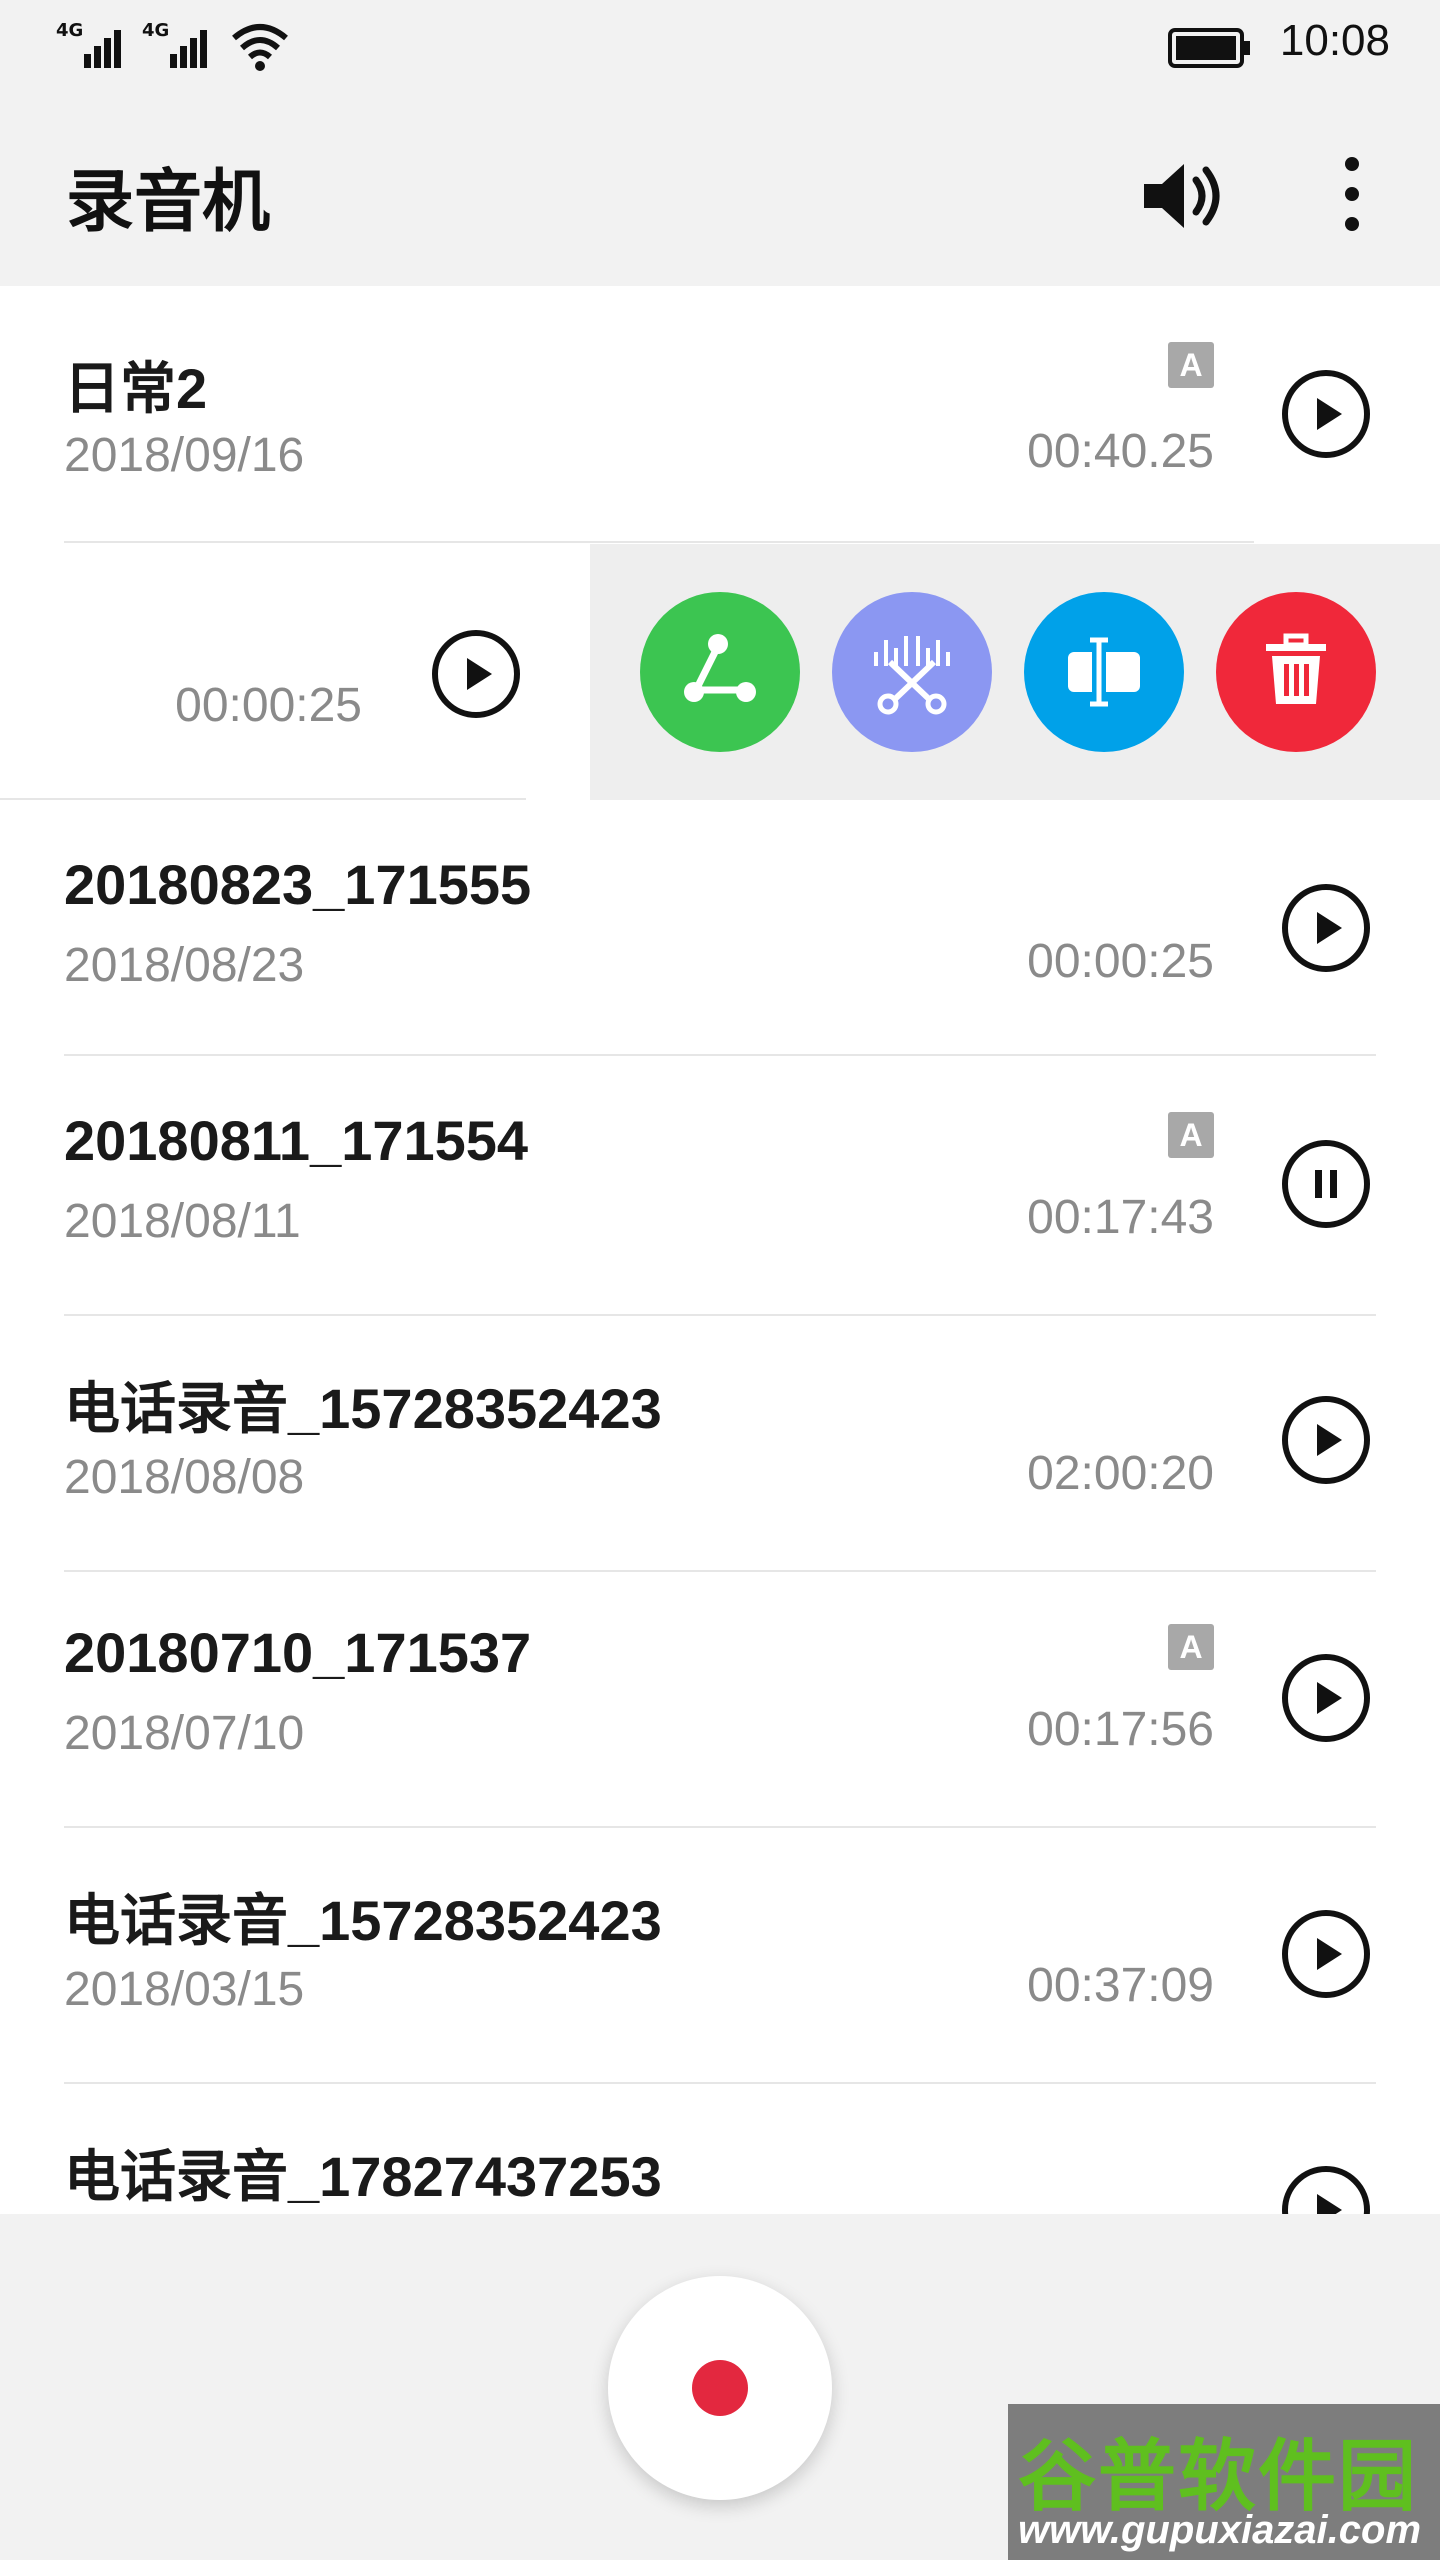 The width and height of the screenshot is (1440, 2560). What do you see at coordinates (184, 965) in the screenshot?
I see `recording-date: 2018/08/23` at bounding box center [184, 965].